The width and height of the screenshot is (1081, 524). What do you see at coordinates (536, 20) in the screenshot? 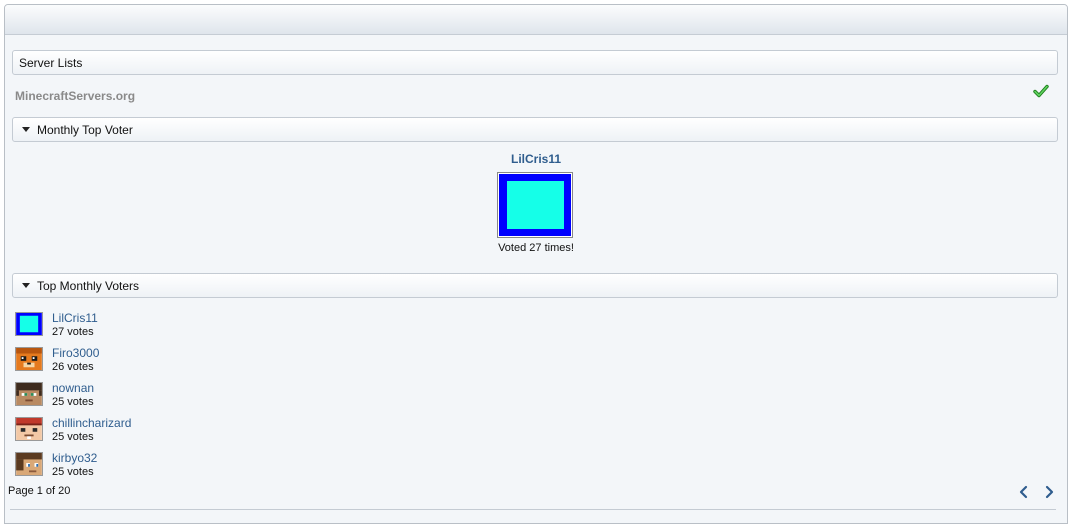
I see `panel-header-bar` at bounding box center [536, 20].